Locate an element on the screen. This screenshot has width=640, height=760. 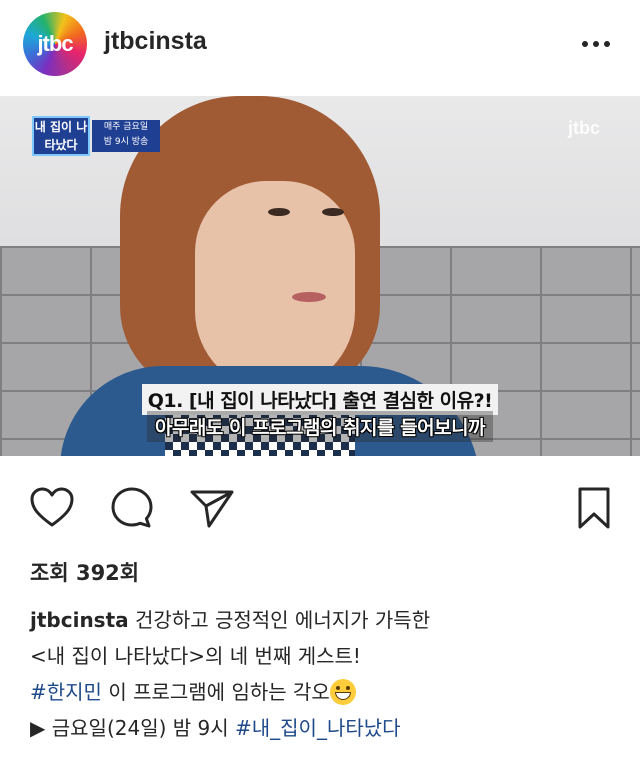
avatar: jtbc is located at coordinates (55, 44).